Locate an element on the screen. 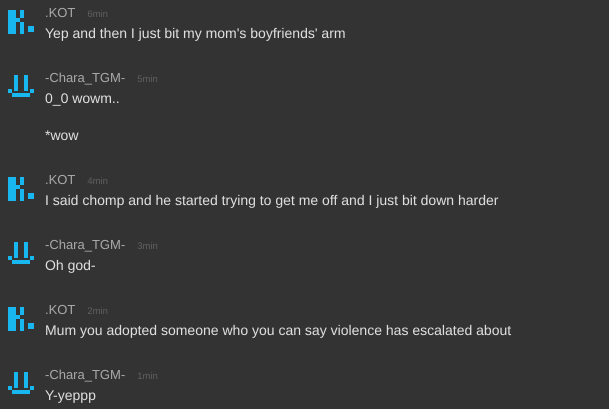 The width and height of the screenshot is (609, 409). message-text: I said chomp and he started trying to get me off and I just bit down harder is located at coordinates (271, 200).